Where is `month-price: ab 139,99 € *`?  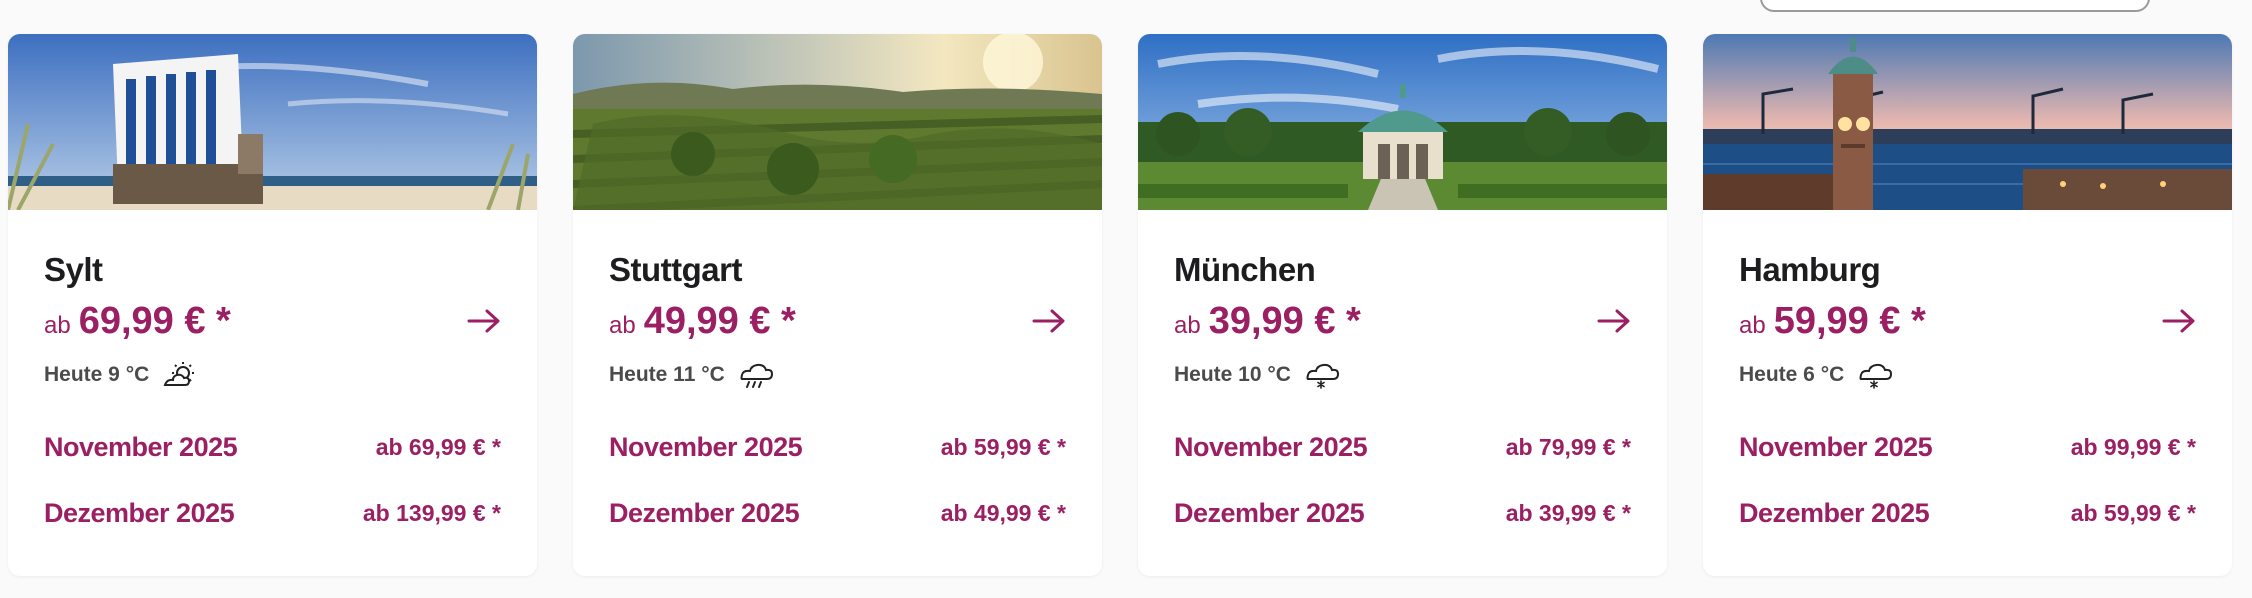 month-price: ab 139,99 € * is located at coordinates (431, 512).